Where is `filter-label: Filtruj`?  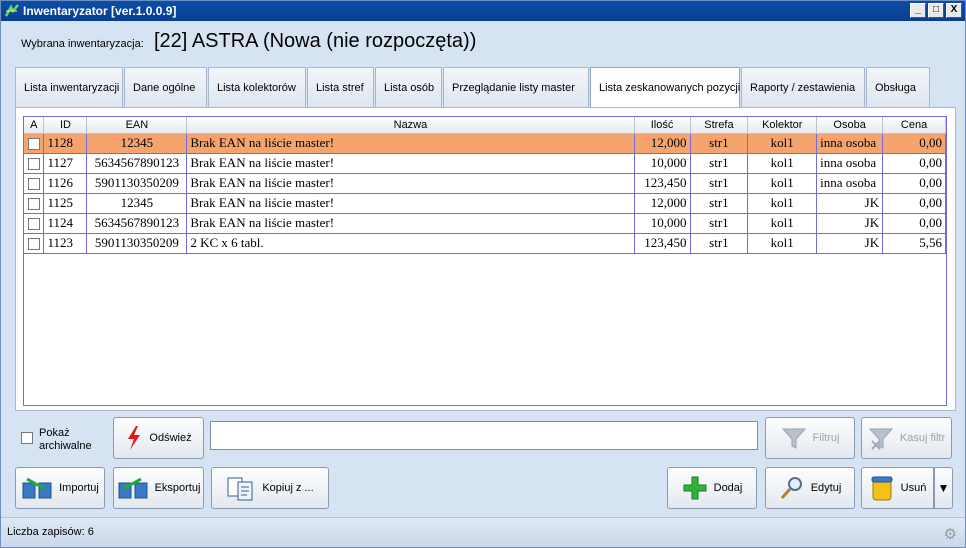
filter-label: Filtruj is located at coordinates (826, 438).